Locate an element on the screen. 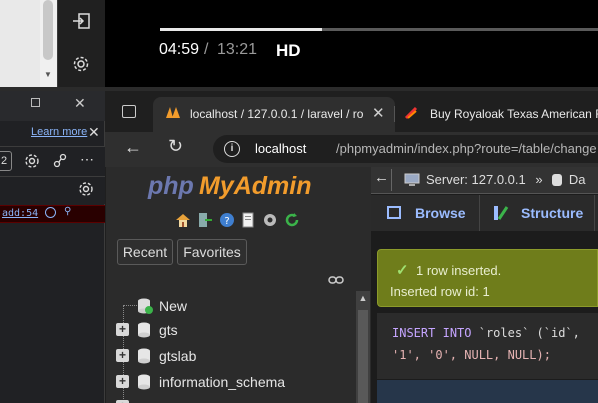 This screenshot has height=403, width=598. url-host: localhost is located at coordinates (281, 148).